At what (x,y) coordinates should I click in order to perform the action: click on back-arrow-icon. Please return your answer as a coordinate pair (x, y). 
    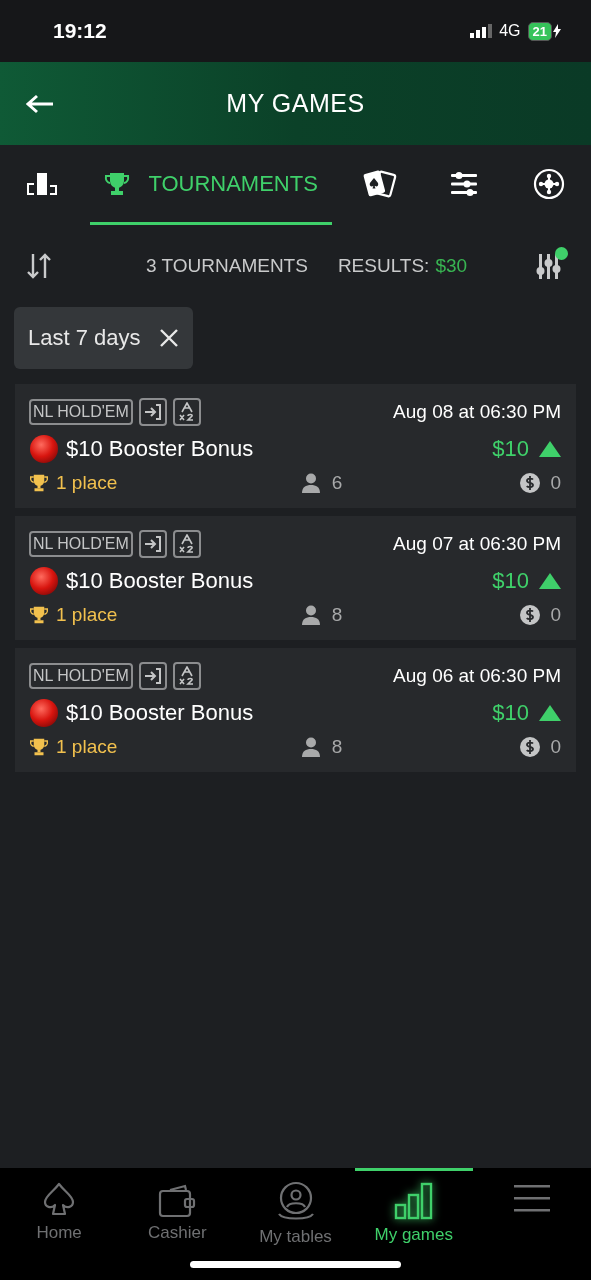
    Looking at the image, I should click on (40, 103).